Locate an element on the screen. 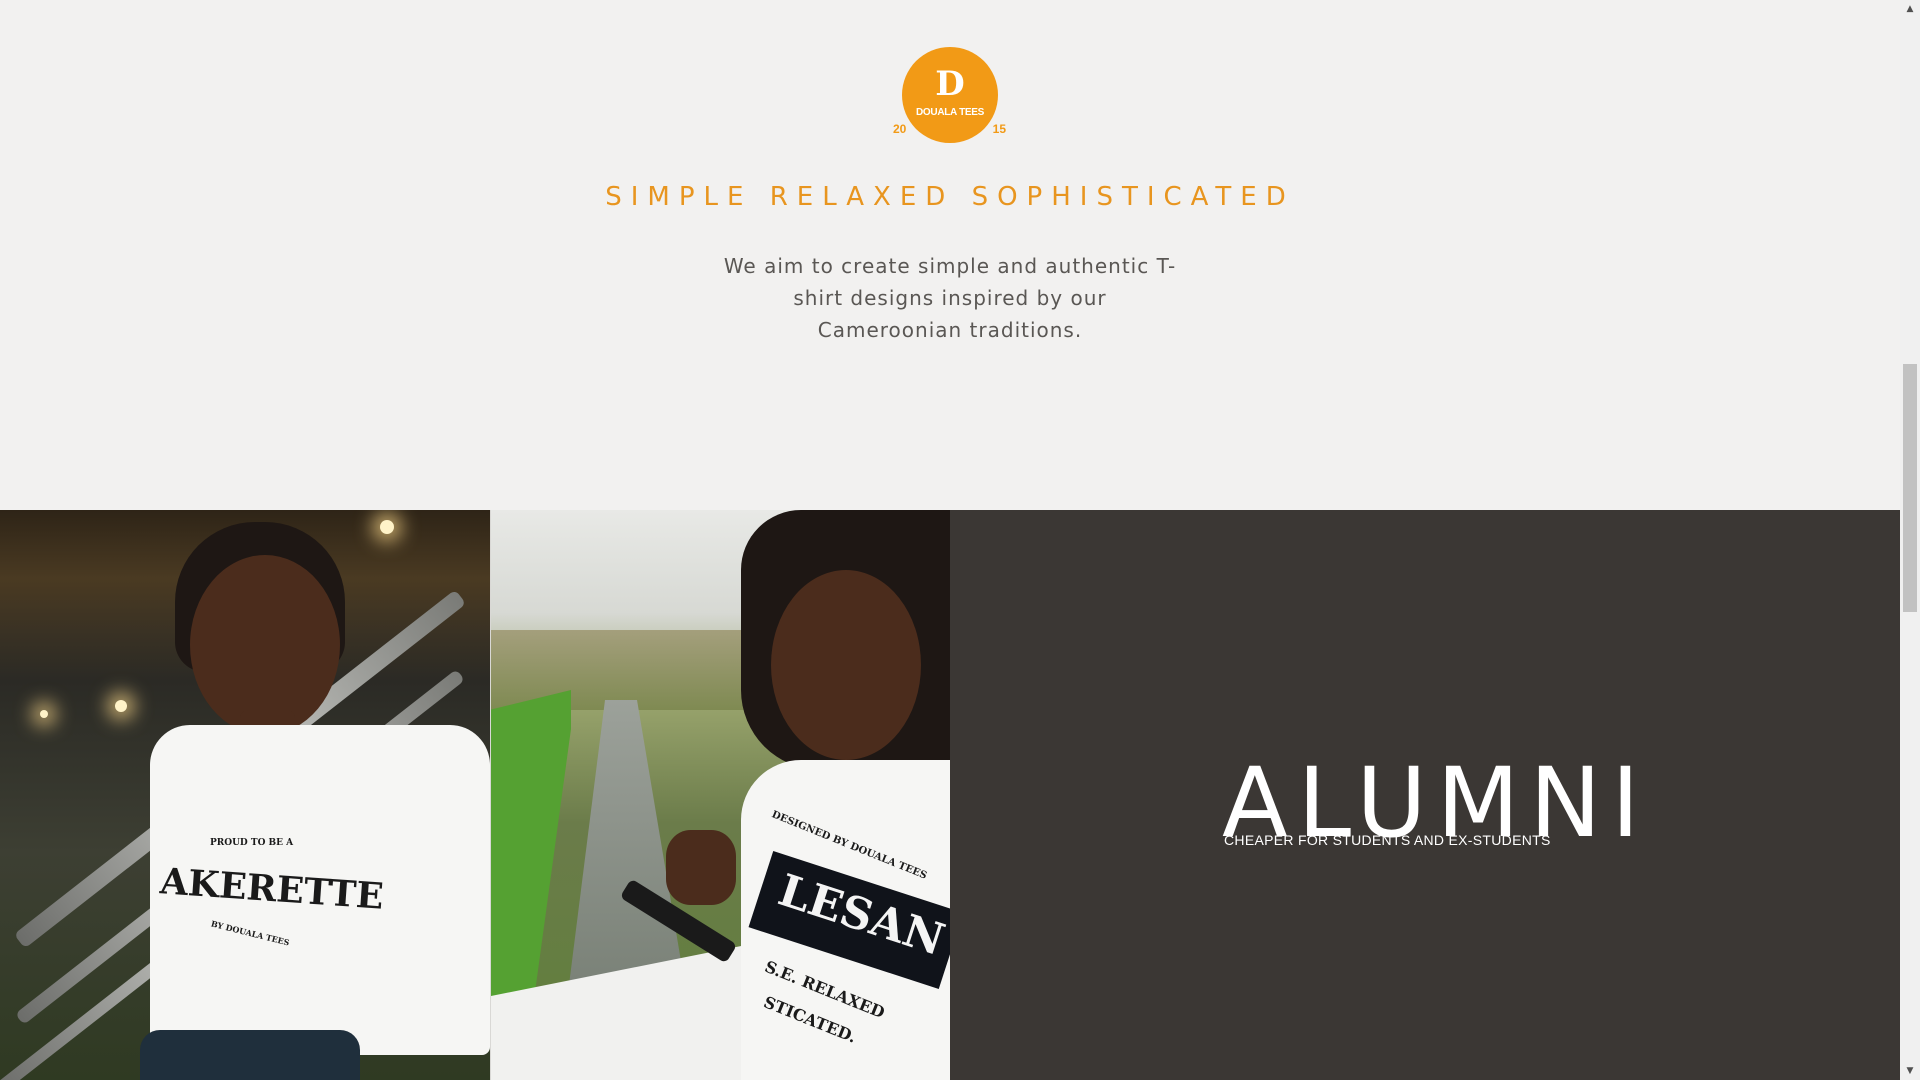 The height and width of the screenshot is (1080, 1920). model-photo-1: PROUD TO BE A AKERETTE BY DOUALA TEES is located at coordinates (245, 795).